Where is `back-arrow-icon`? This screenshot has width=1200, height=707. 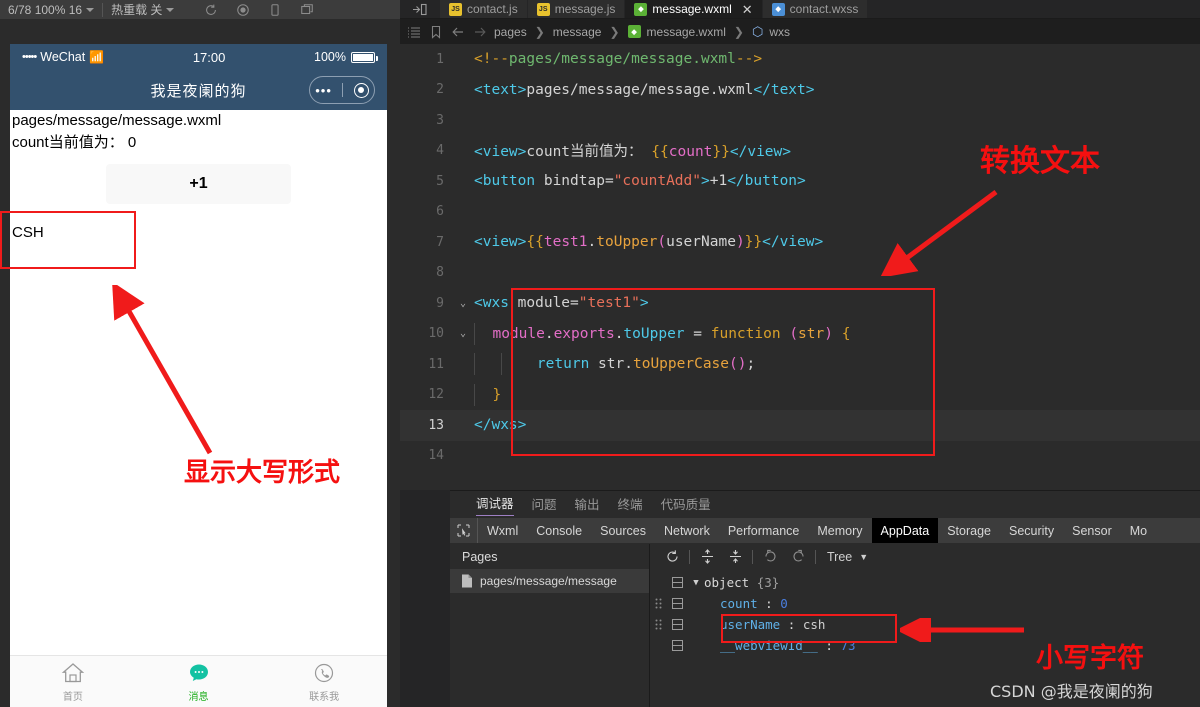 back-arrow-icon is located at coordinates (458, 32).